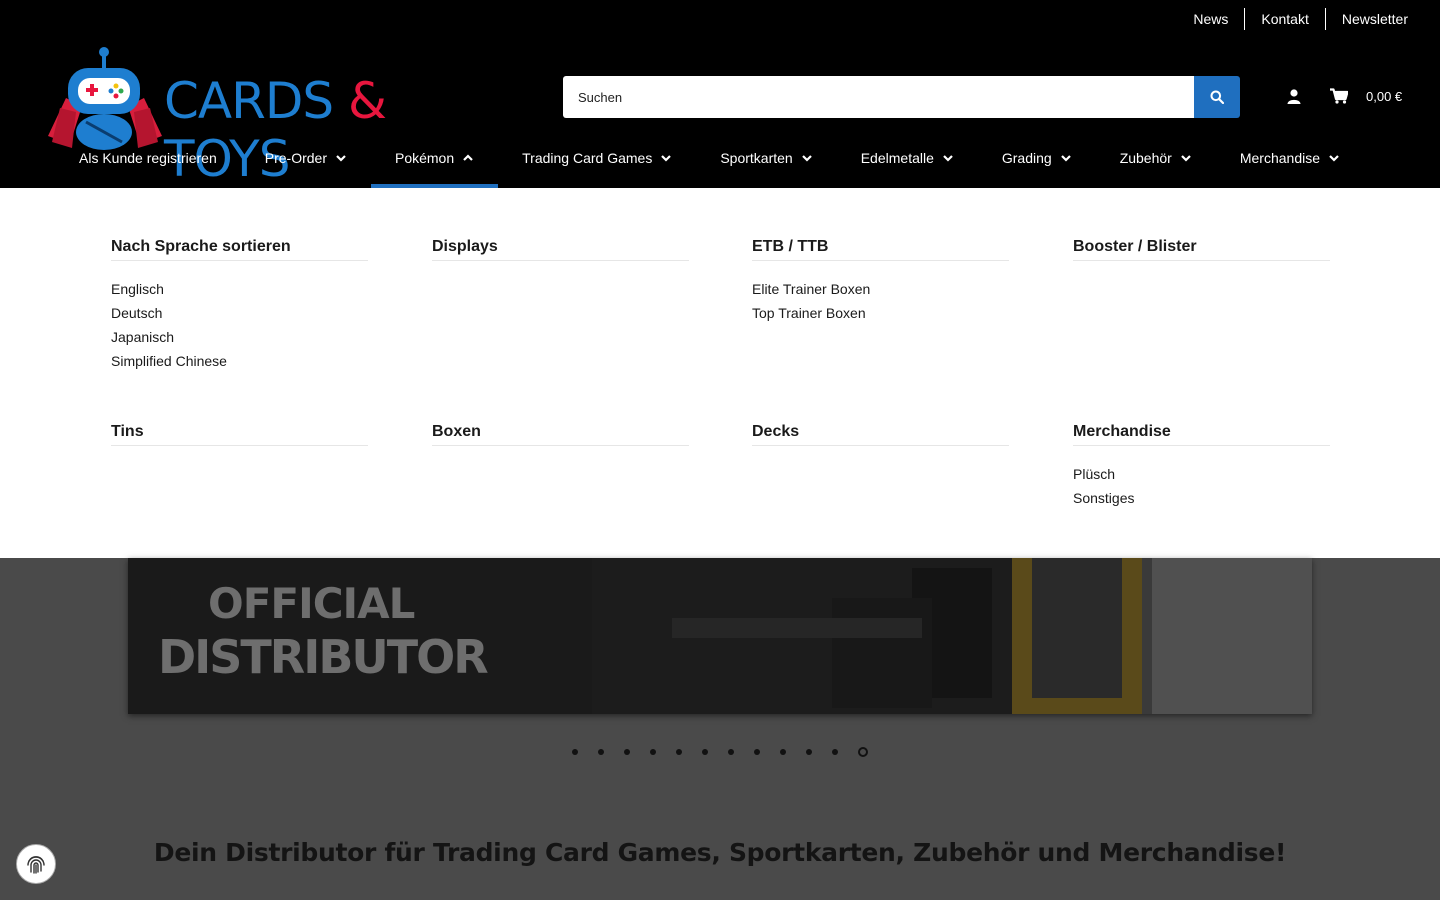  I want to click on nav-item-als-kunde-registrieren: Als Kunde registrieren, so click(148, 158).